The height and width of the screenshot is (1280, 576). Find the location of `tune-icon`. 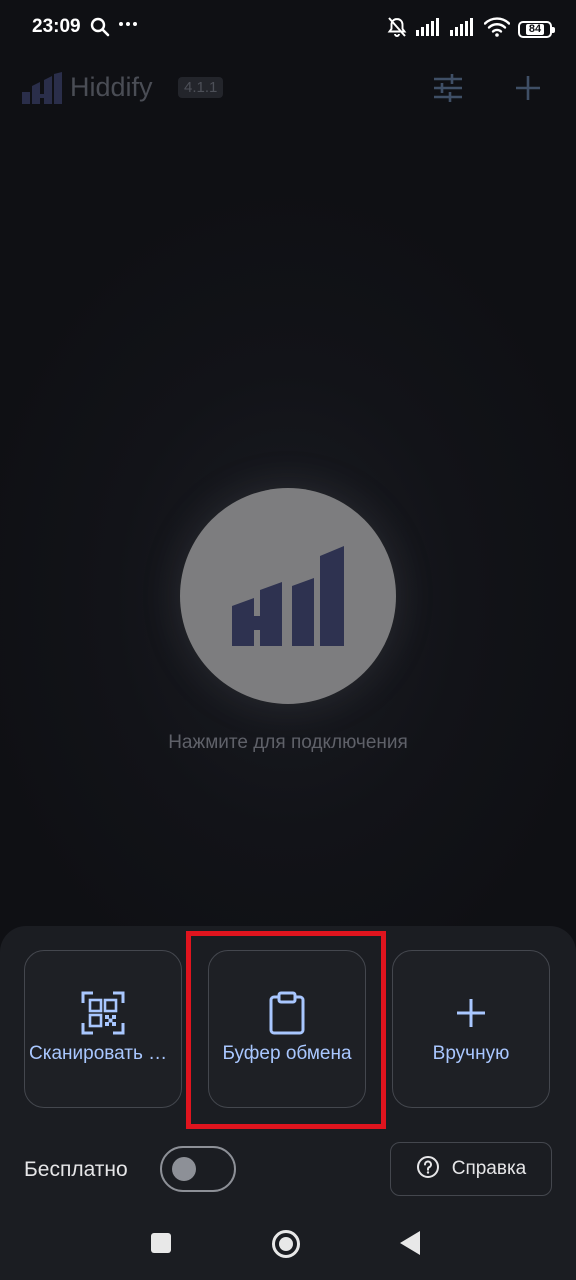

tune-icon is located at coordinates (448, 88).